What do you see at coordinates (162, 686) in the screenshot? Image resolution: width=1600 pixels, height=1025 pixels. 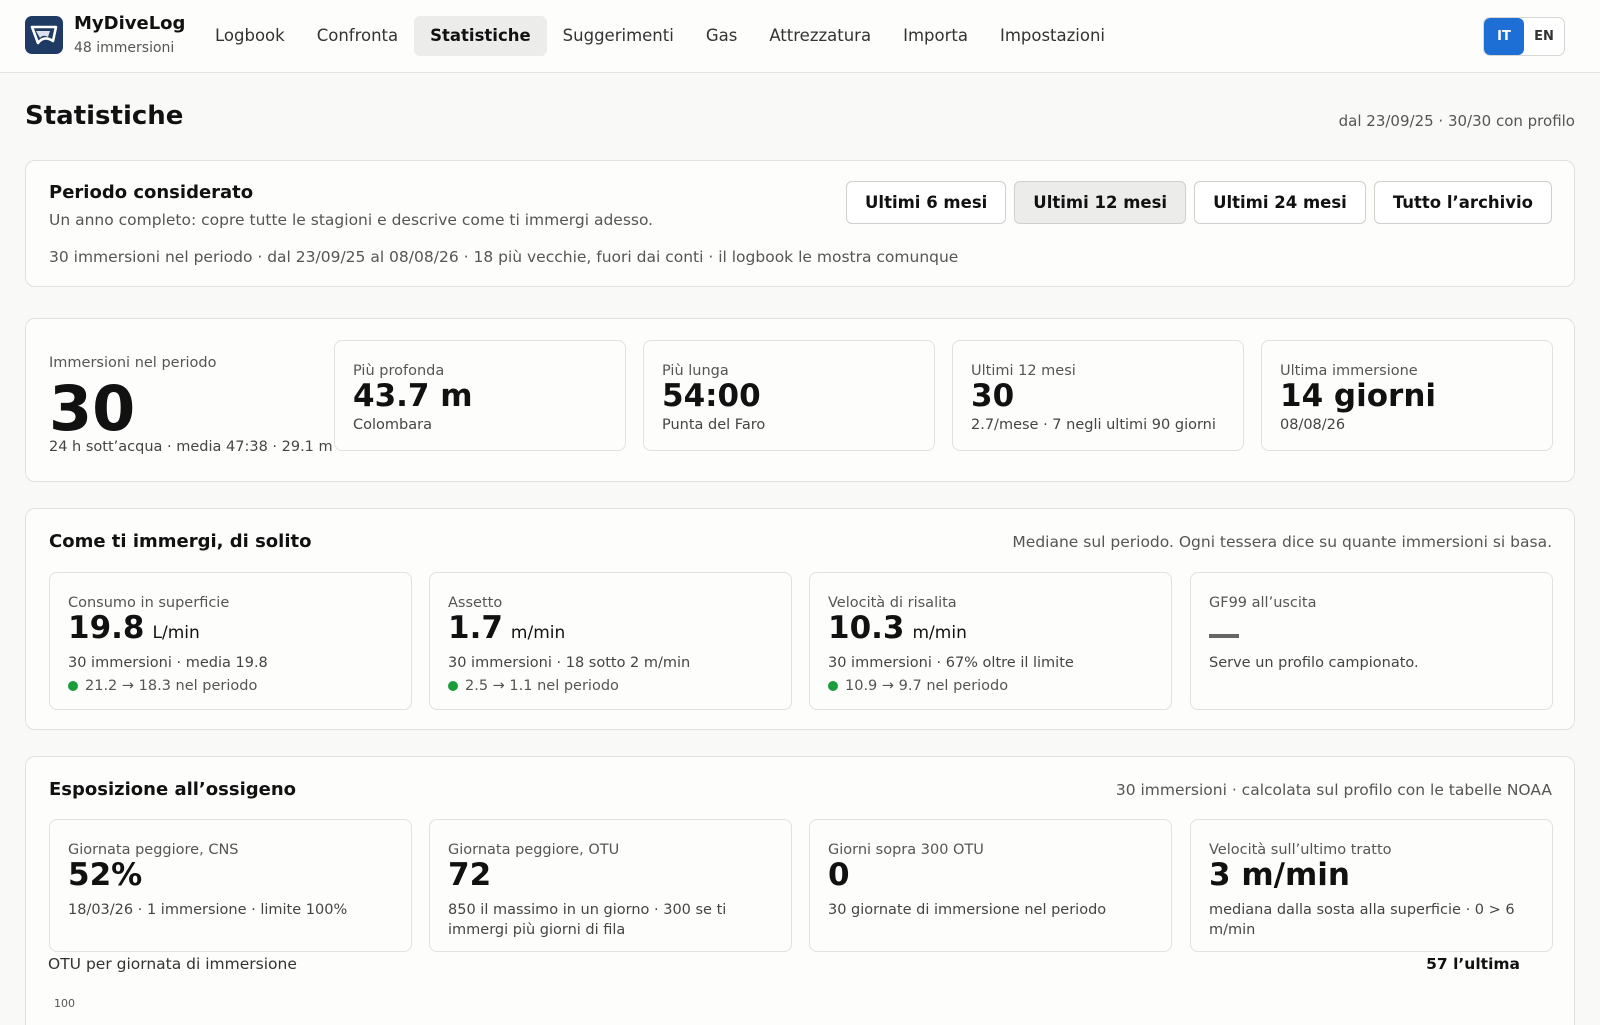 I see `tile-trend: 21.2 → 18.3 nel periodo` at bounding box center [162, 686].